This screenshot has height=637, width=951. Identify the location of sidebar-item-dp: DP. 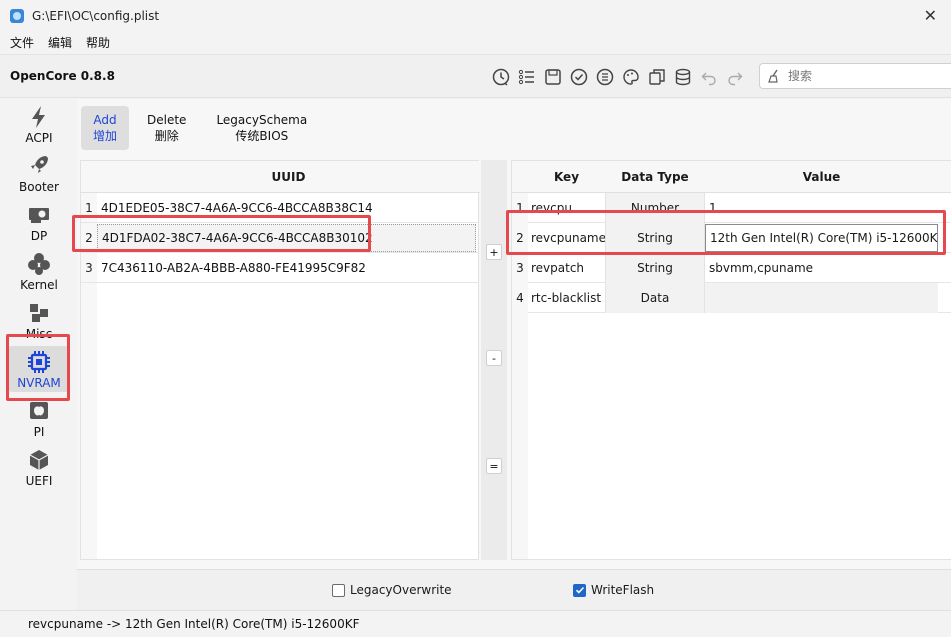
(39, 222).